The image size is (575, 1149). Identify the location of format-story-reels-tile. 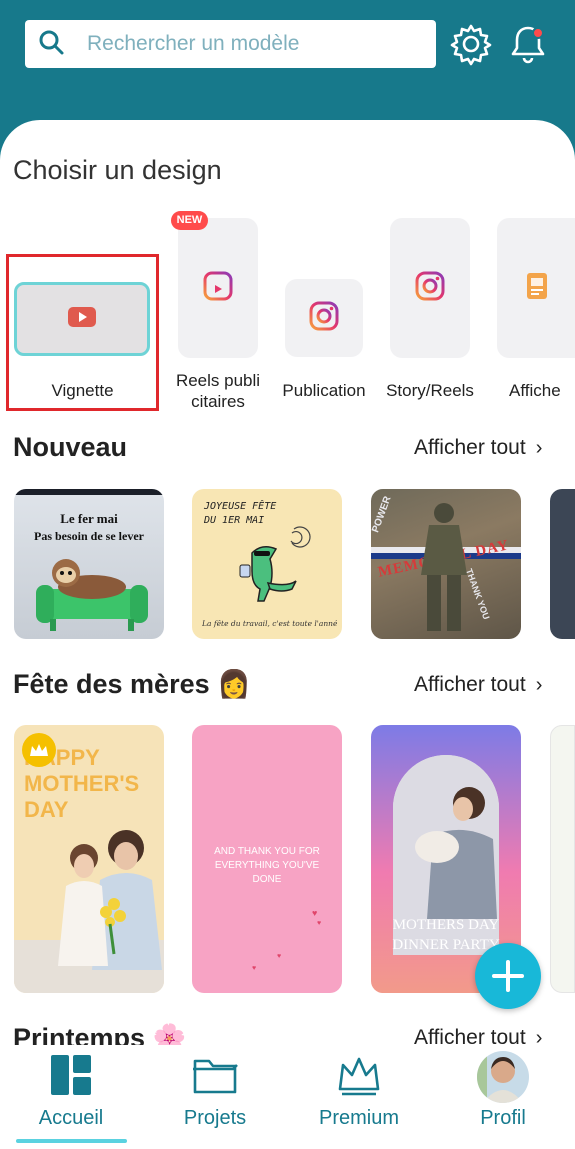
(430, 288).